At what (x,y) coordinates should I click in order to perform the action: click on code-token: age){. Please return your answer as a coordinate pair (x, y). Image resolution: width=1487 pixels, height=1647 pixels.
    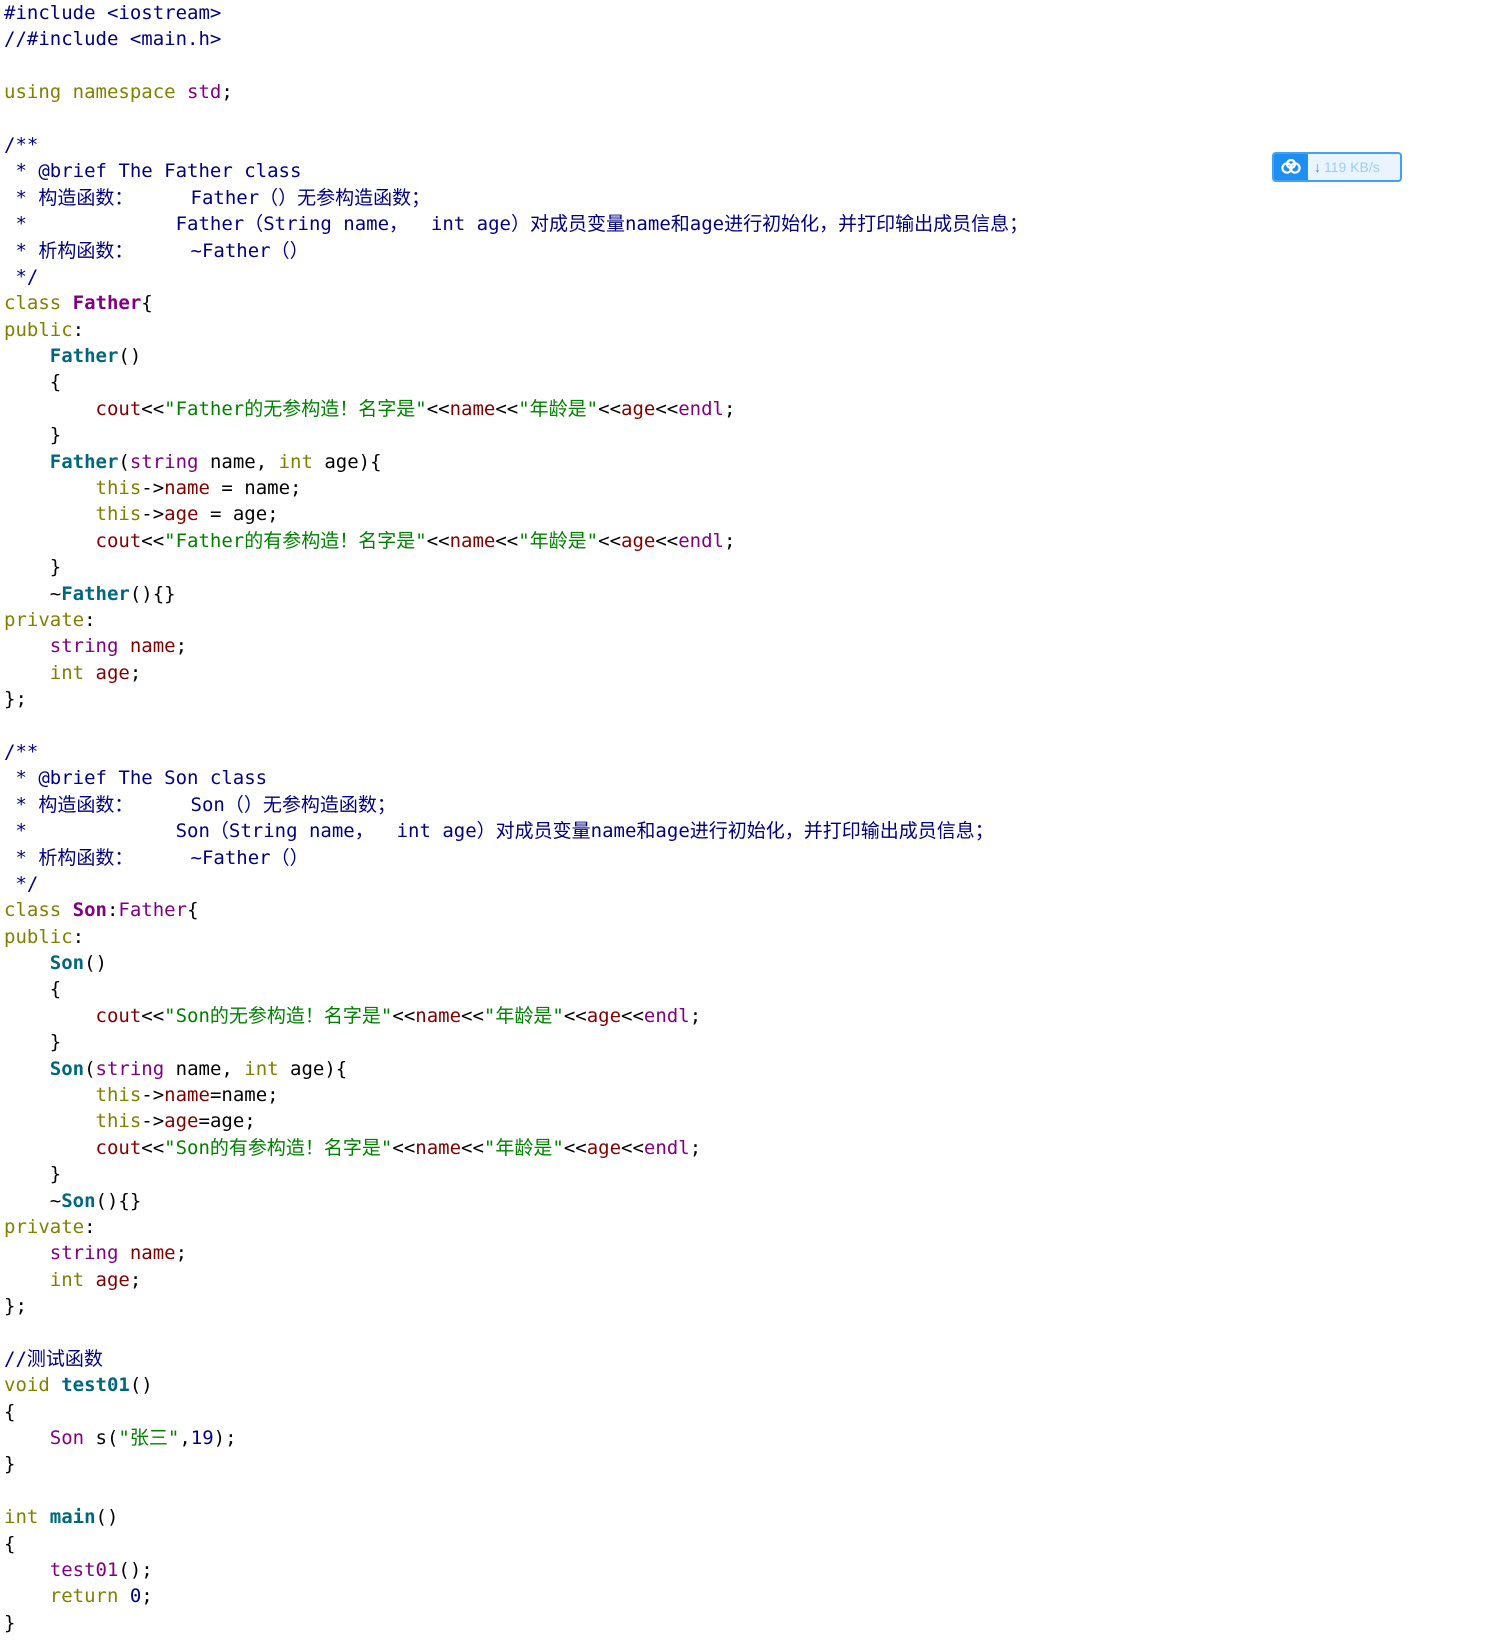
    Looking at the image, I should click on (347, 461).